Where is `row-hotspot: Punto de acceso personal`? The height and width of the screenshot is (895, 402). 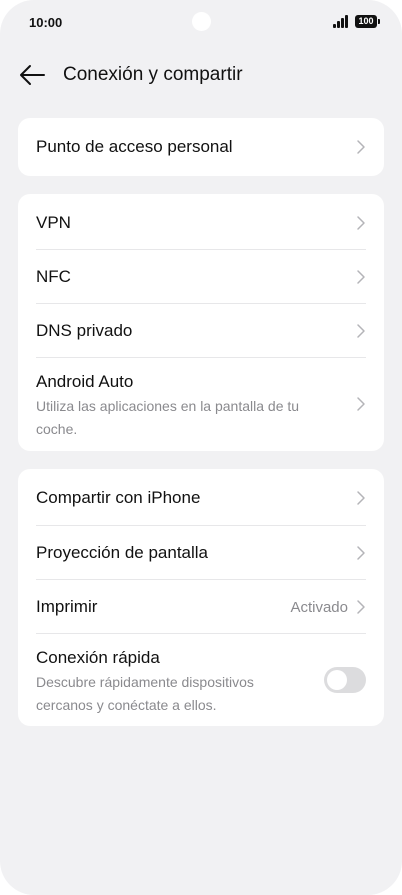
row-hotspot: Punto de acceso personal is located at coordinates (201, 147).